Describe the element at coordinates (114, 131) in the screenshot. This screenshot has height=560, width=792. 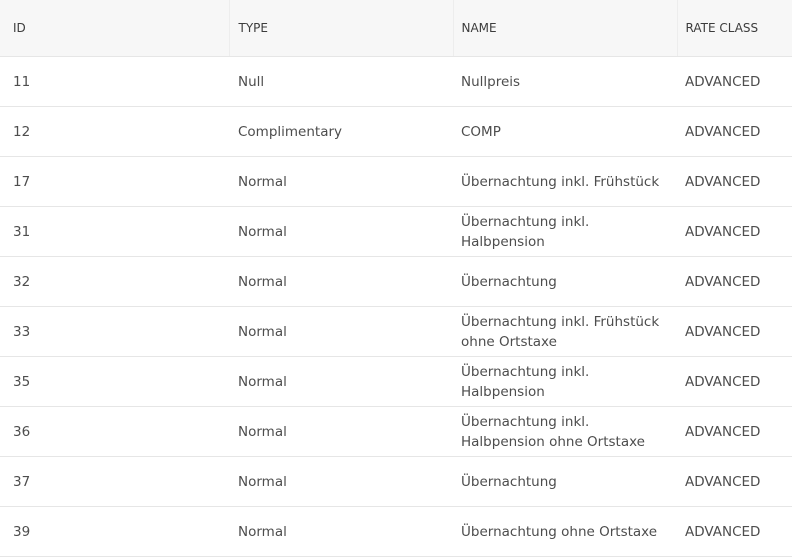
I see `cell-id: 12` at that location.